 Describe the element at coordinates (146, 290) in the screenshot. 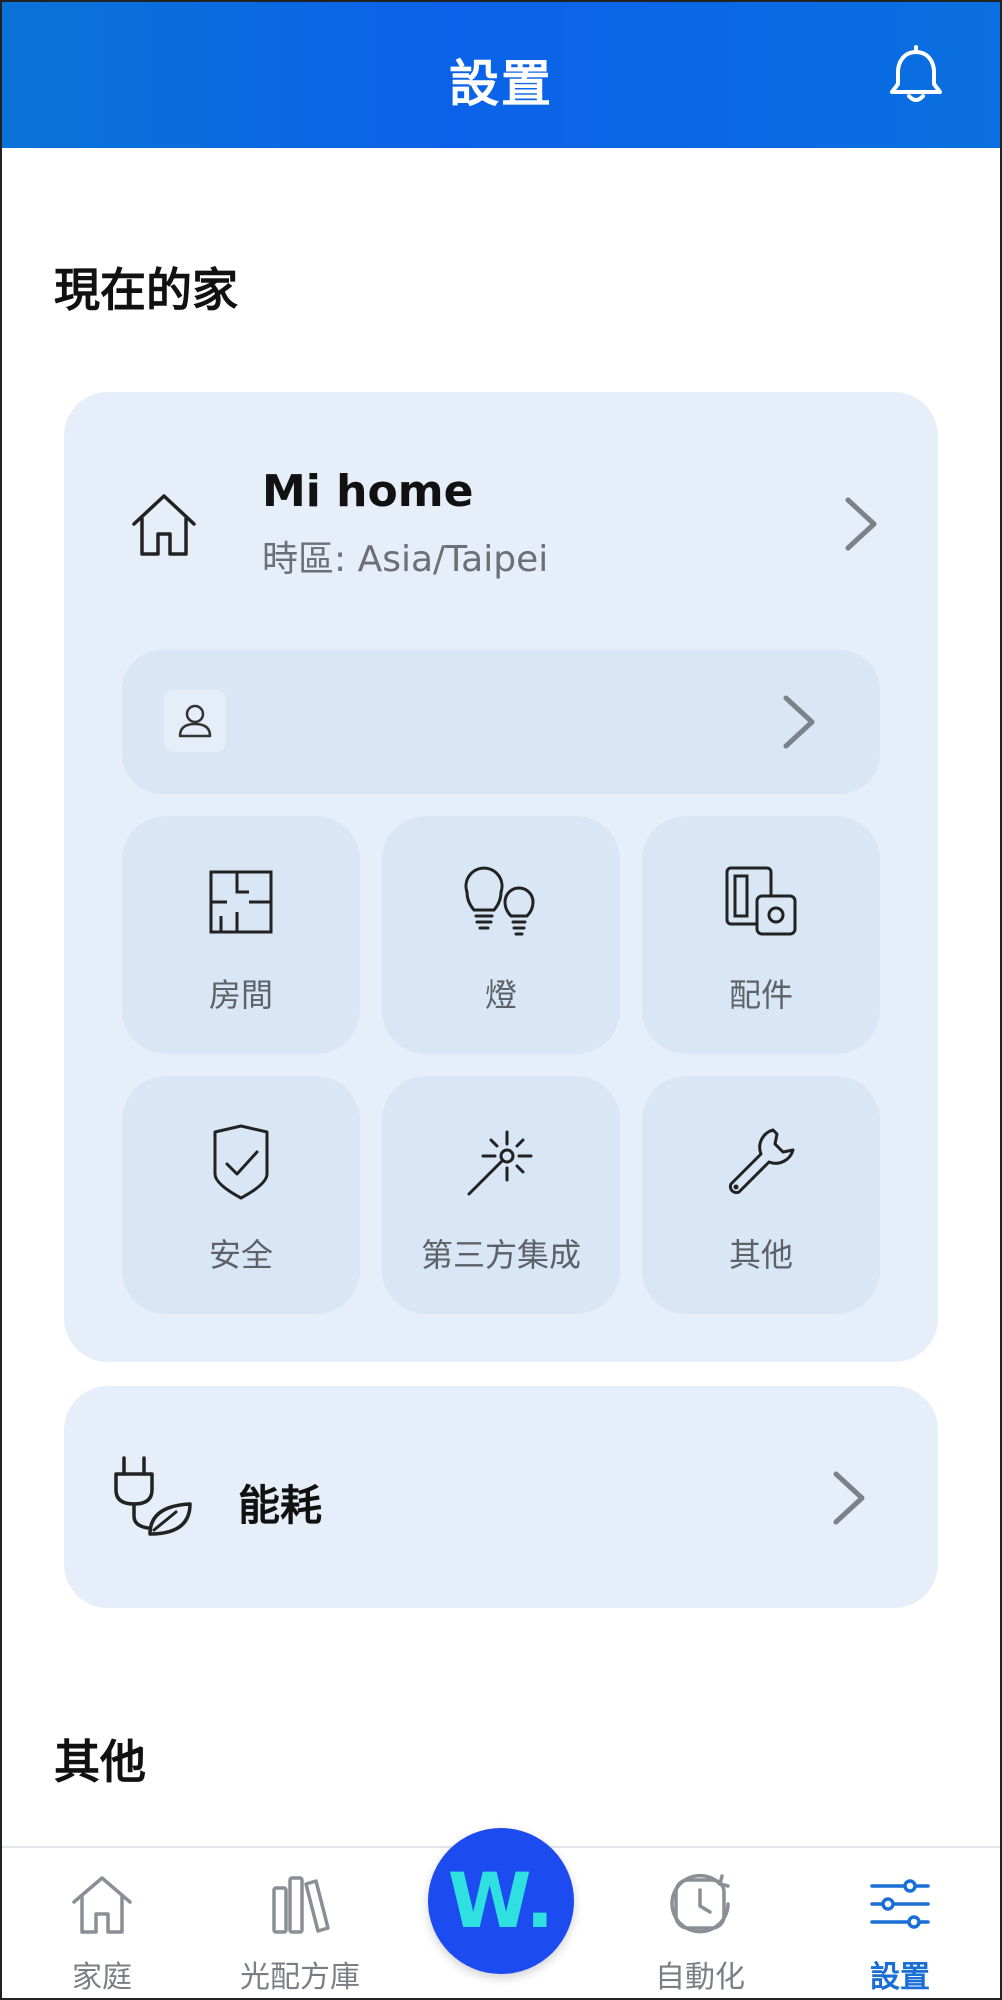

I see `current-home-heading: 現在的家` at that location.